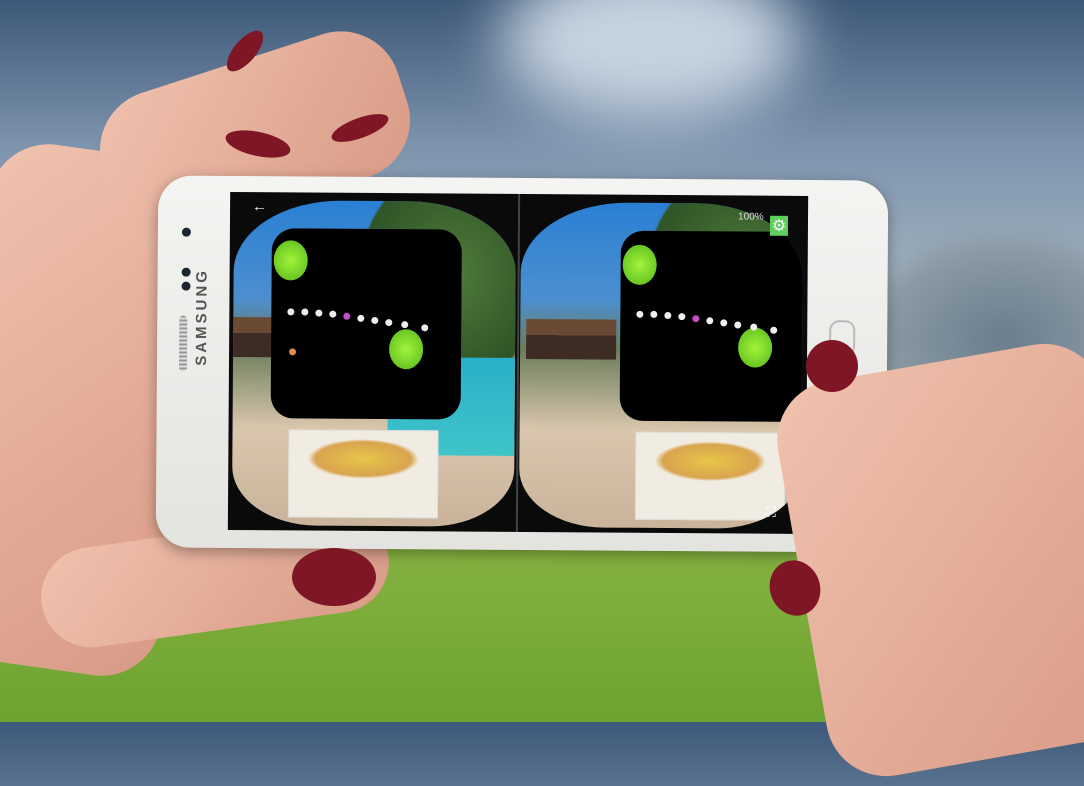 This screenshot has width=1084, height=786. I want to click on right-eye-view, so click(661, 365).